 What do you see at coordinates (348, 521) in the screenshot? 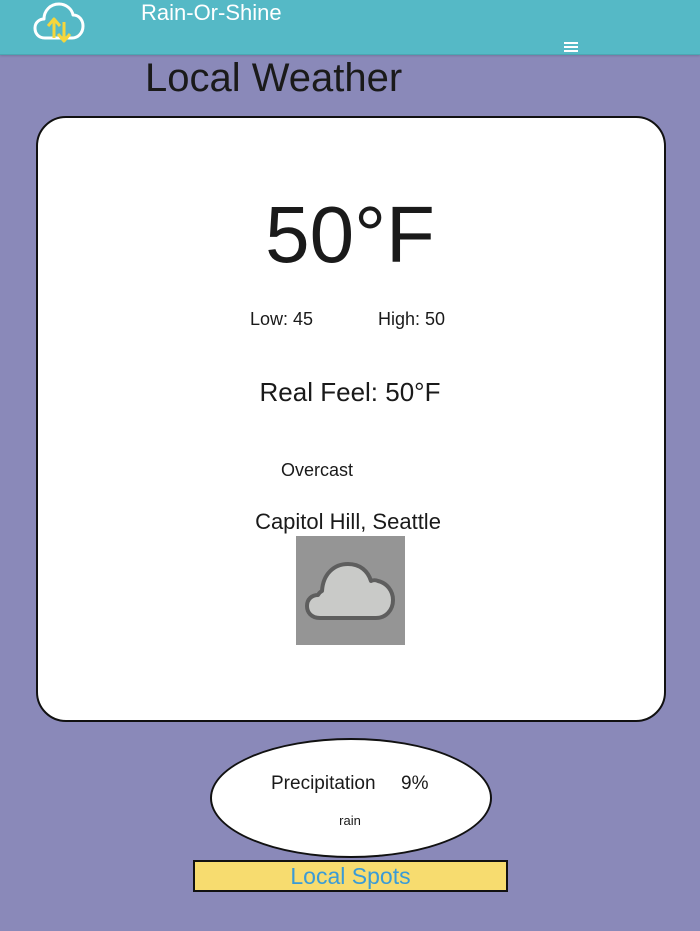
I see `location-name: Capitol Hill, Seattle` at bounding box center [348, 521].